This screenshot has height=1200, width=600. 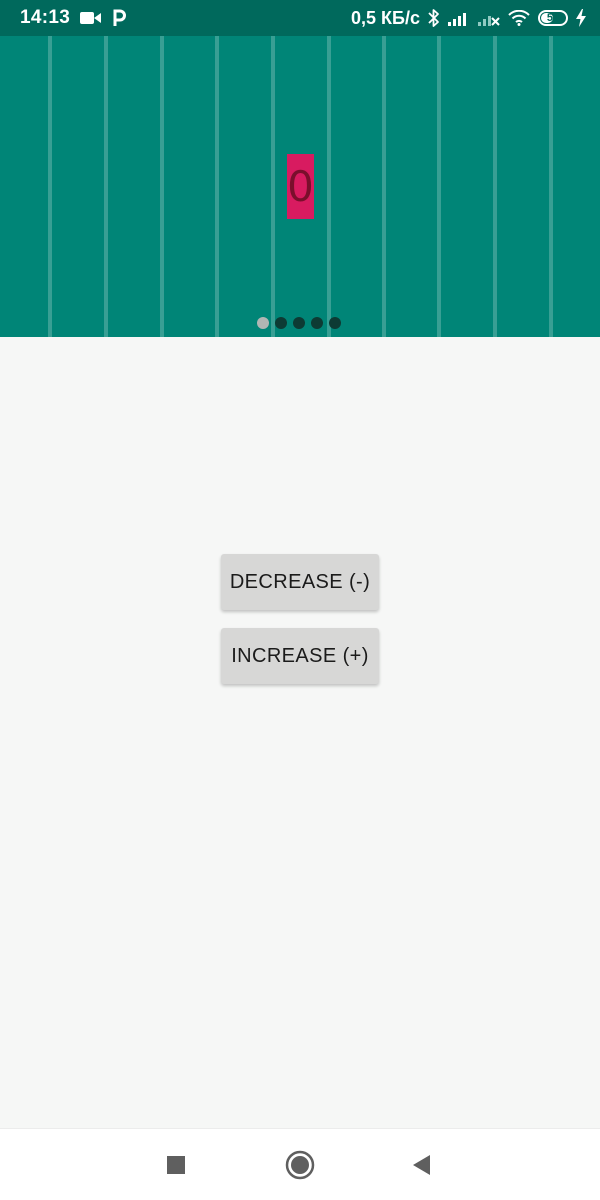 I want to click on back-triangle-icon, so click(x=422, y=1165).